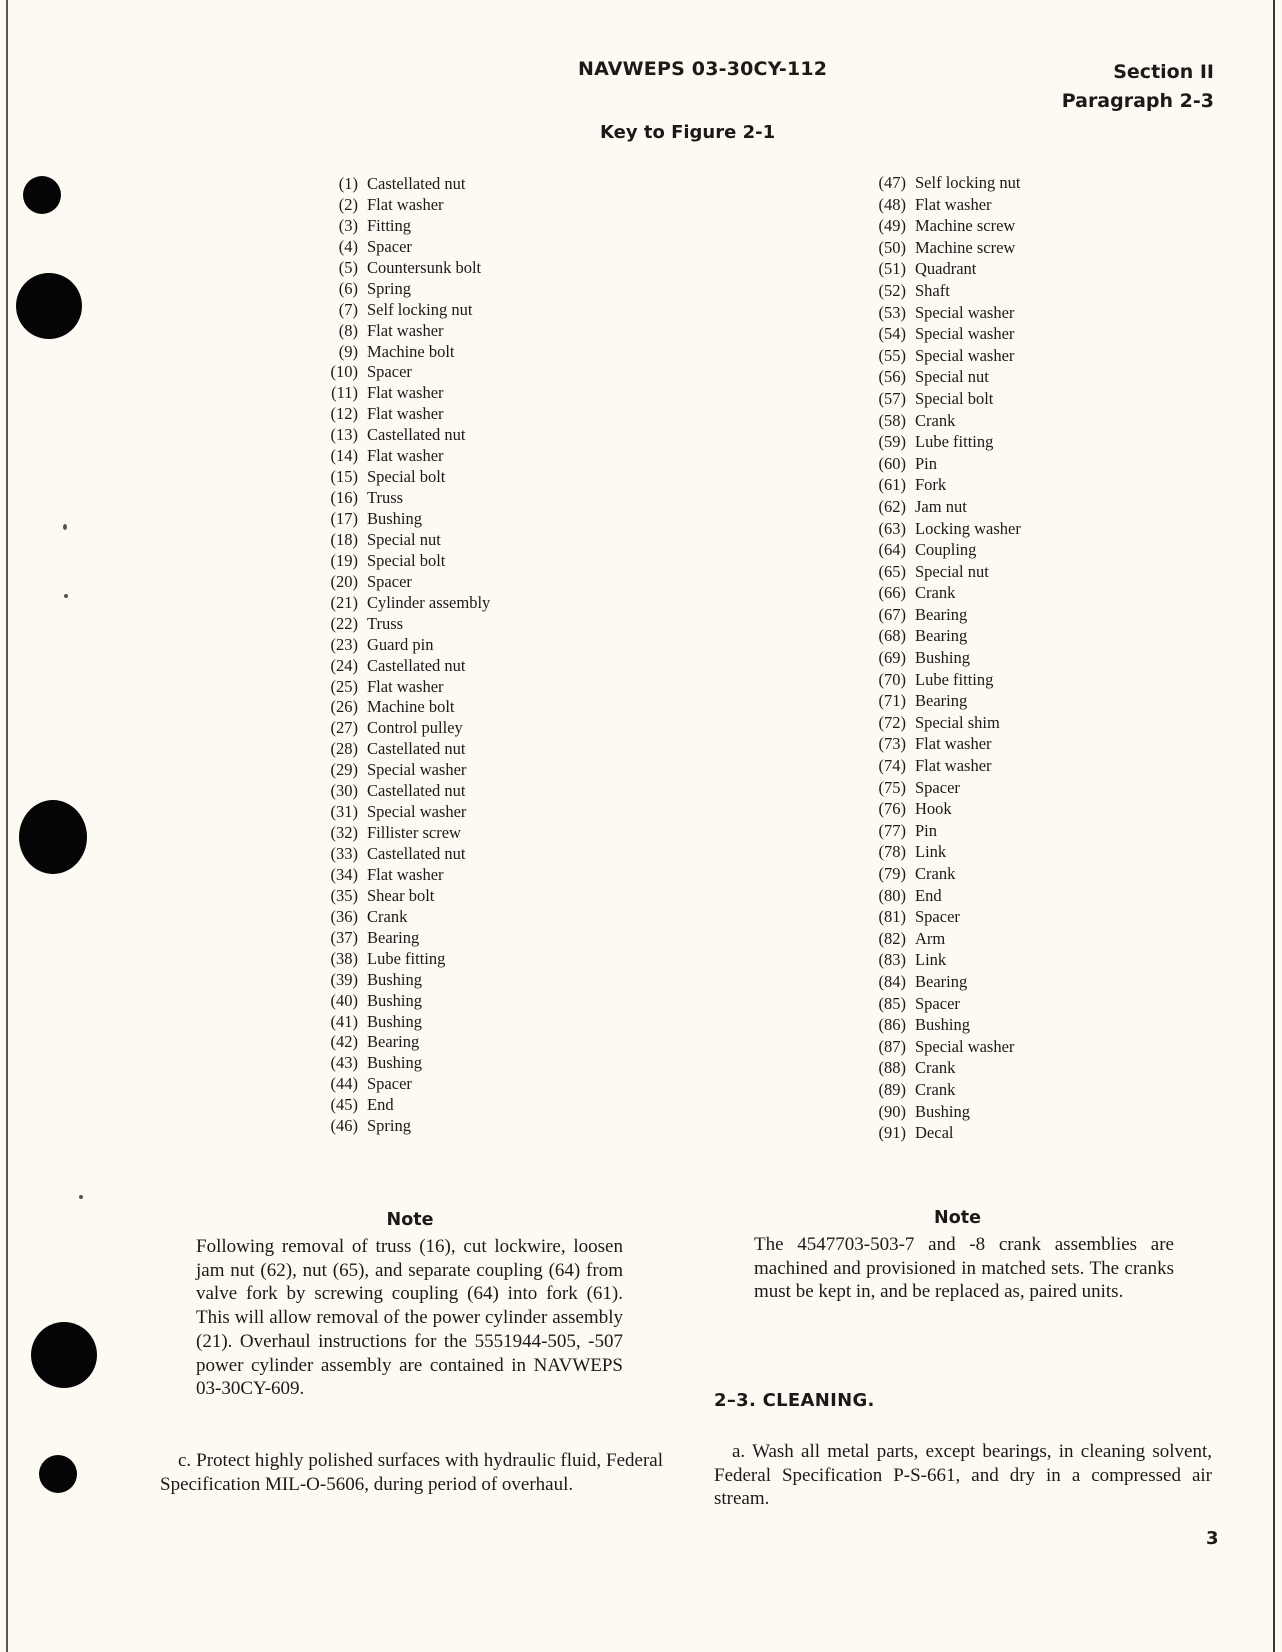  I want to click on part-item: (58) Crank, so click(943, 421).